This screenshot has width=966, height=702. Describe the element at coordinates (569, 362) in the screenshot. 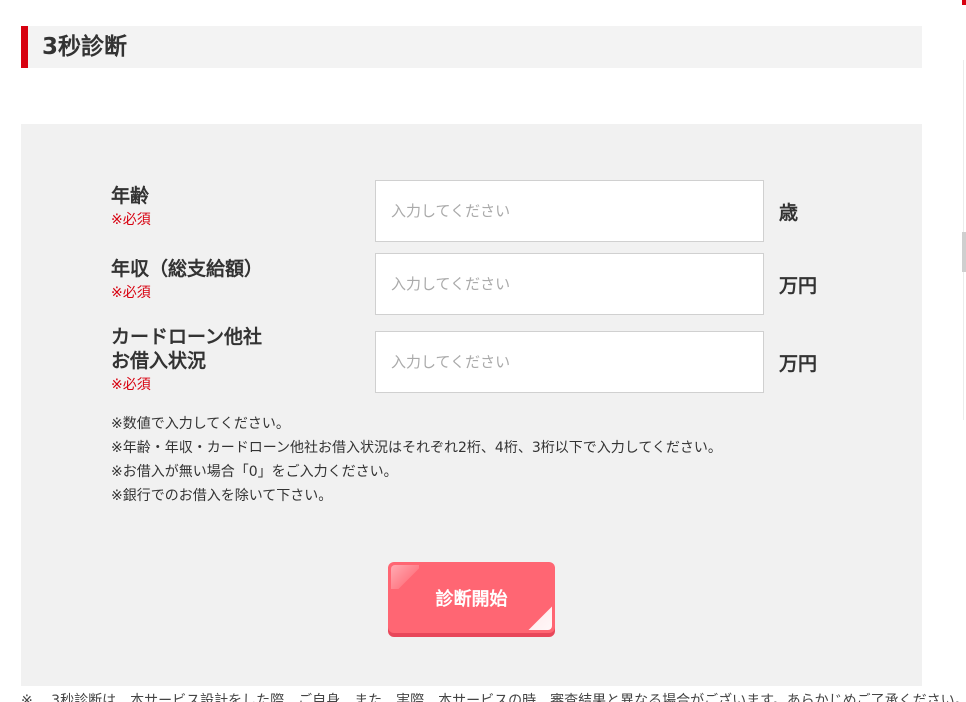

I see `other-loans-input` at that location.